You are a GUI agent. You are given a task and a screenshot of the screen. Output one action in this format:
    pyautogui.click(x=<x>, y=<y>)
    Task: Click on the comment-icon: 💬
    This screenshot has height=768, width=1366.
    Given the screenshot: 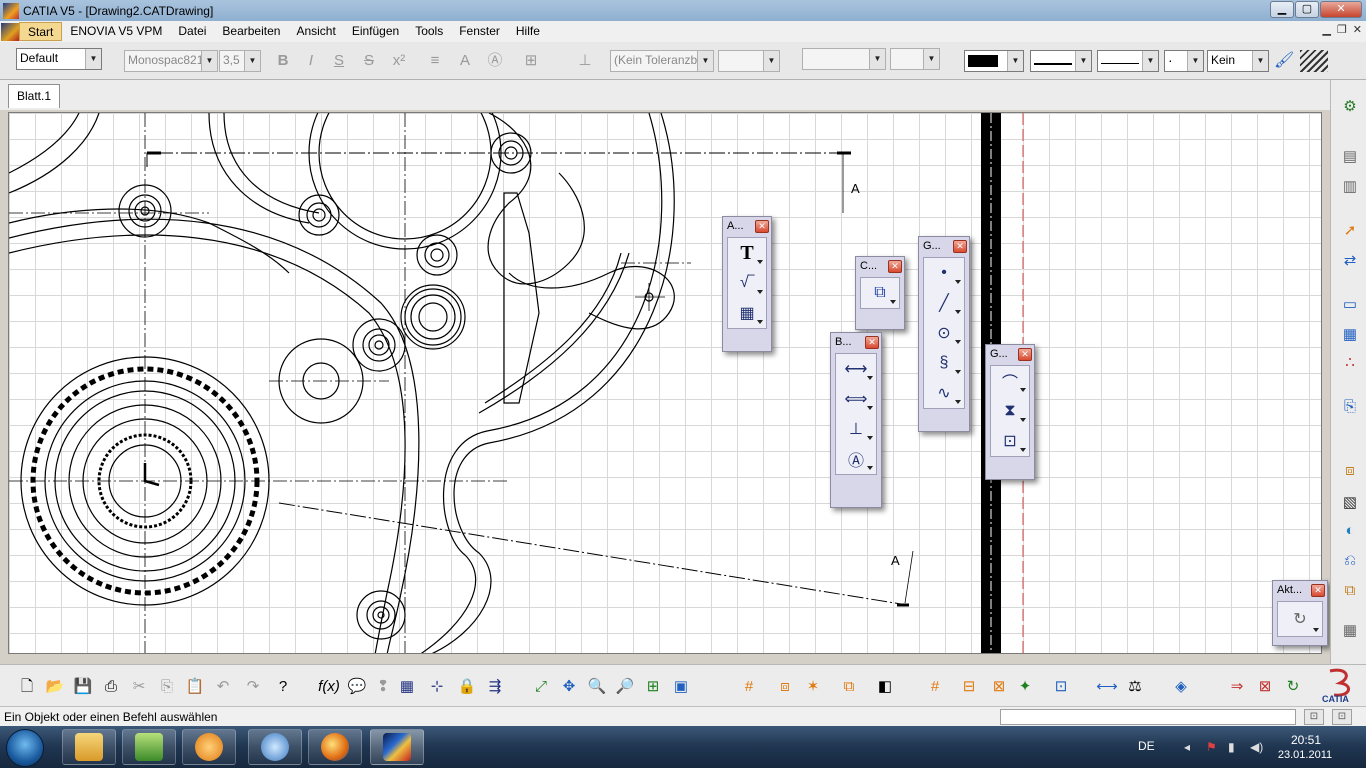 What is the action you would take?
    pyautogui.click(x=357, y=687)
    